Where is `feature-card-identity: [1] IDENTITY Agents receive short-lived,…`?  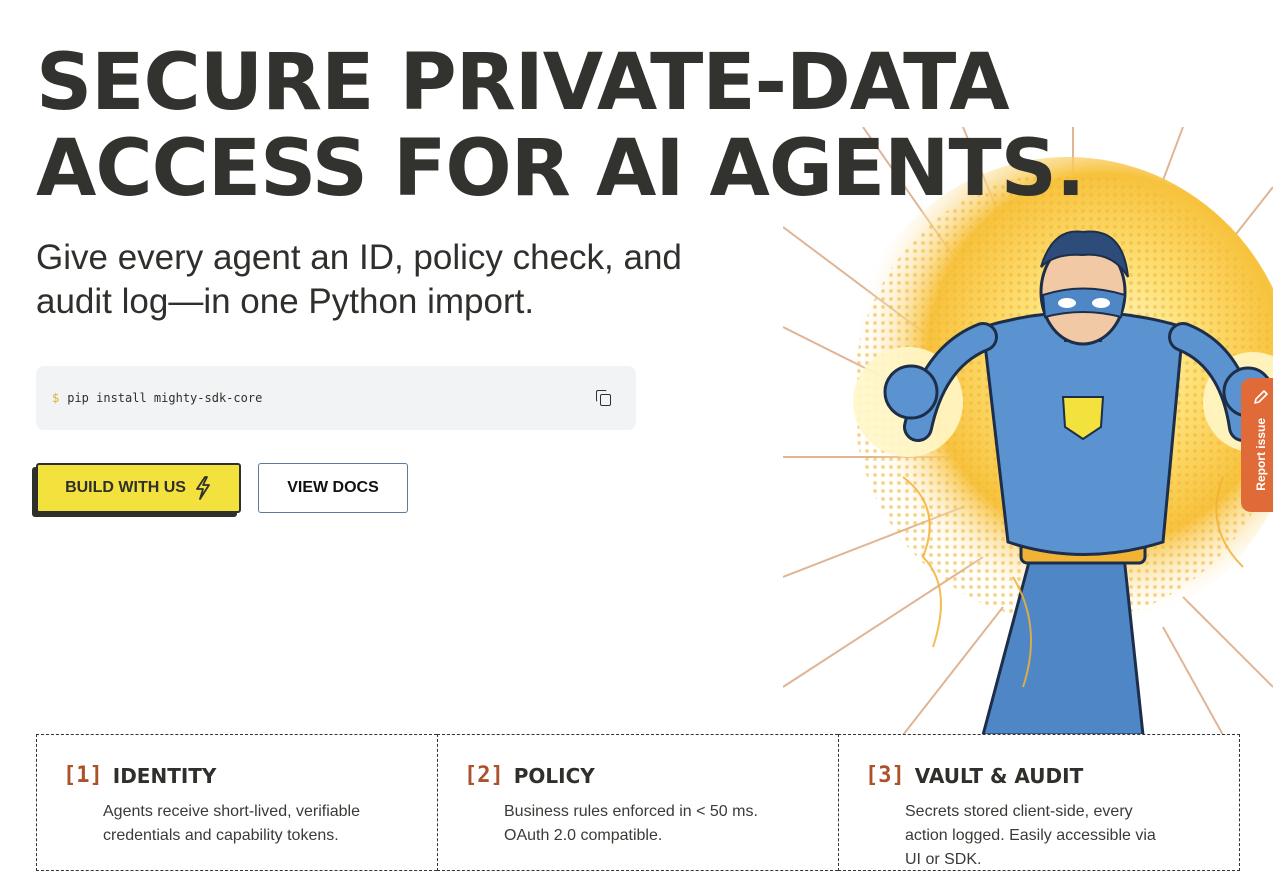 feature-card-identity: [1] IDENTITY Agents receive short-lived,… is located at coordinates (236, 802).